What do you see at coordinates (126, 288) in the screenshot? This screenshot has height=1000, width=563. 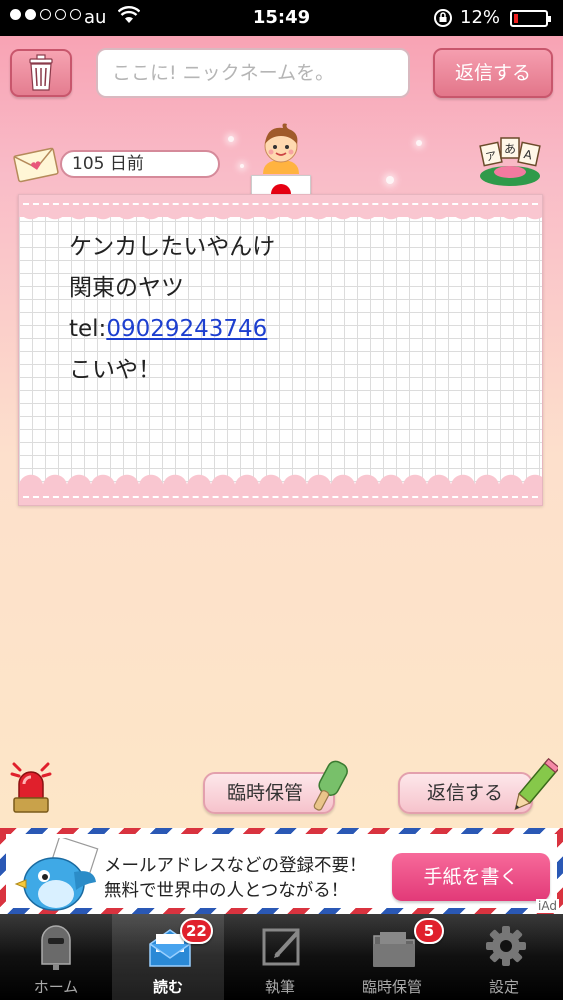 I see `letter-line: 関東のヤツ` at bounding box center [126, 288].